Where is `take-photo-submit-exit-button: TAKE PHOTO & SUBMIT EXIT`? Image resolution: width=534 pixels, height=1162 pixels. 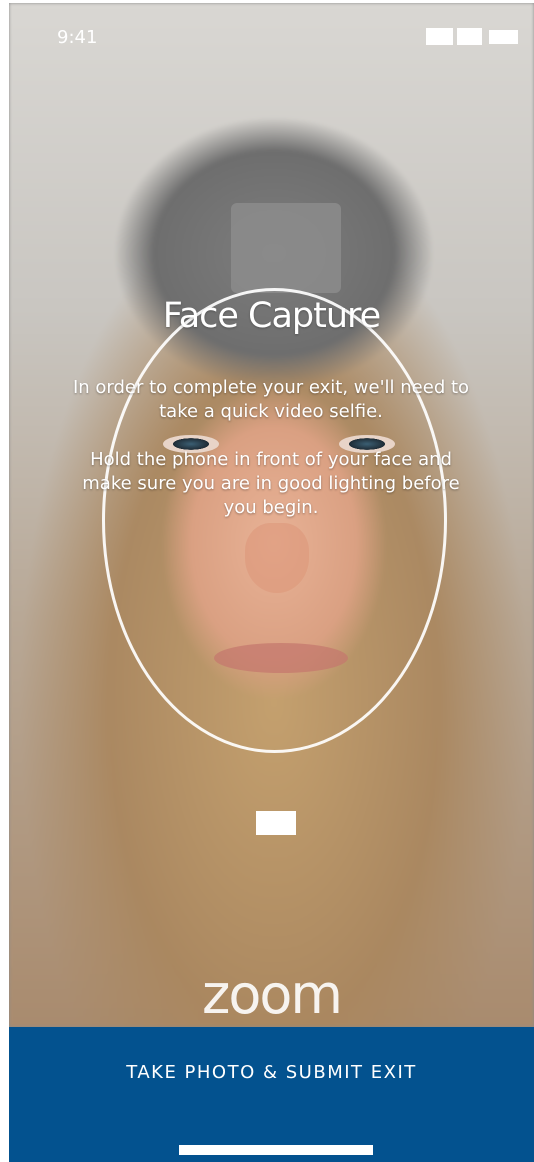
take-photo-submit-exit-button: TAKE PHOTO & SUBMIT EXIT is located at coordinates (271, 1072).